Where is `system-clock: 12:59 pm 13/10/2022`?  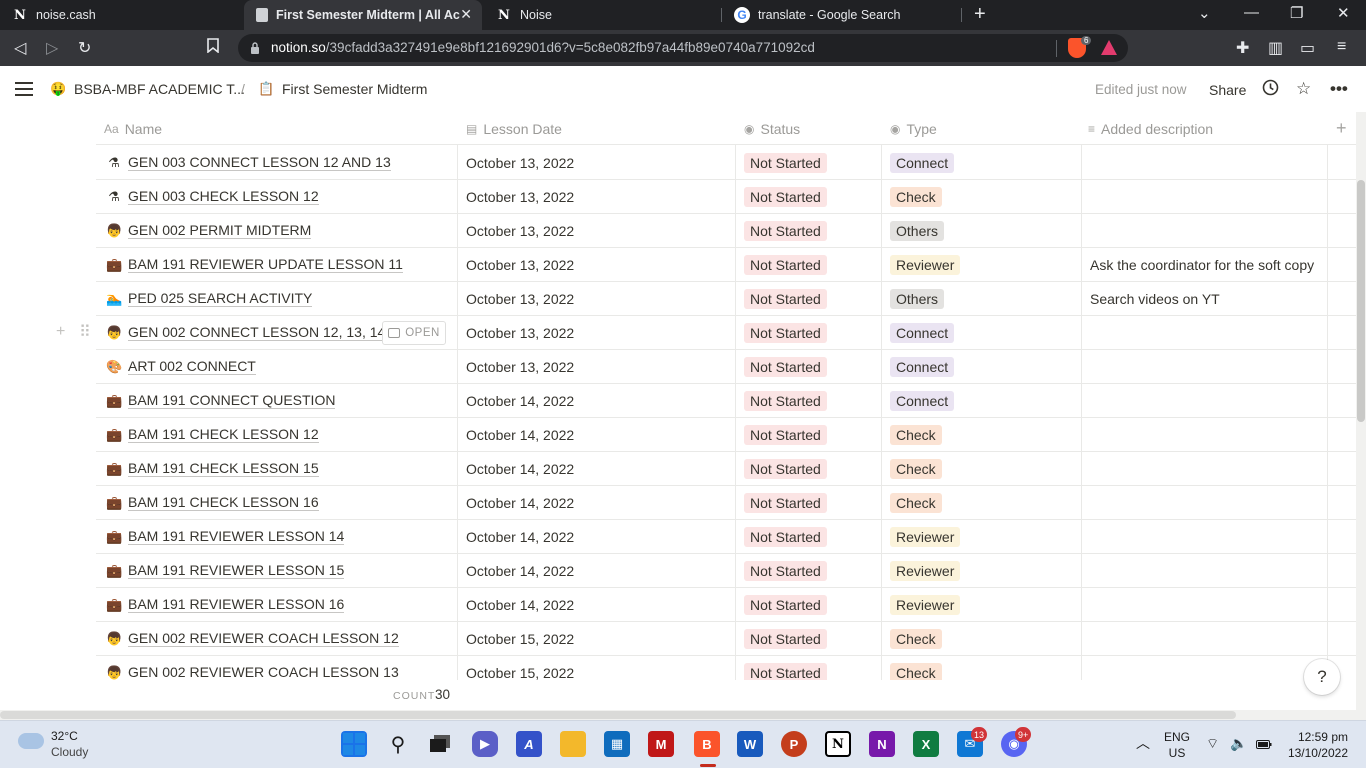
system-clock: 12:59 pm 13/10/2022 is located at coordinates (1316, 745).